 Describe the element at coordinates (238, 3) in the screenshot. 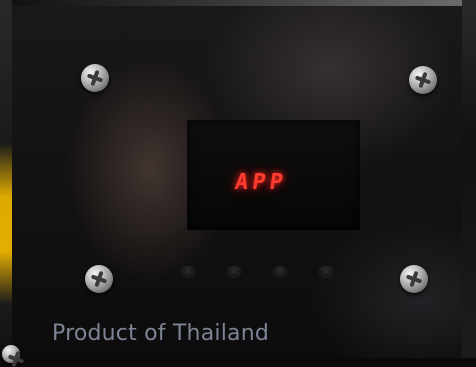

I see `top-edge` at that location.